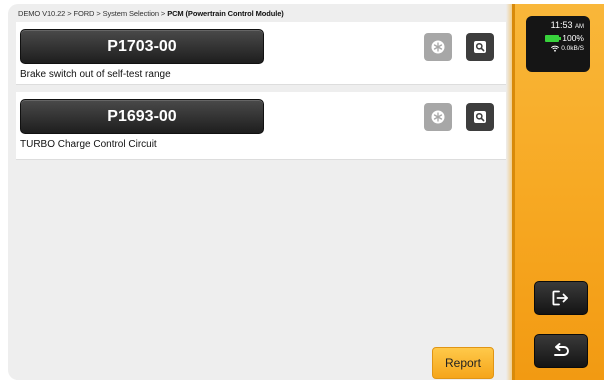 Image resolution: width=611 pixels, height=381 pixels. I want to click on breadcrumb-path: DEMO V10.22 > FORD > System Selection >, so click(93, 13).